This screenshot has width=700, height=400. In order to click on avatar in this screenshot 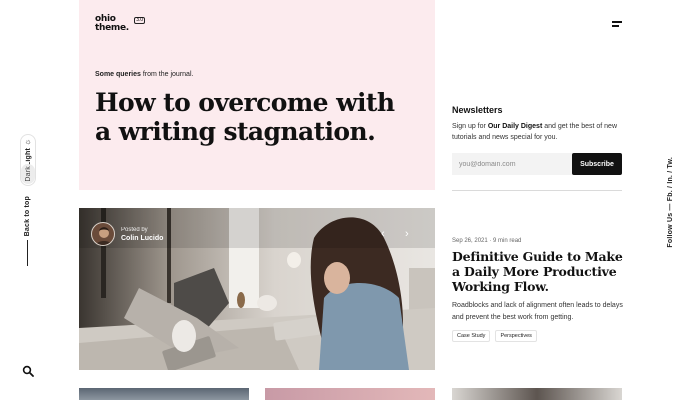, I will do `click(103, 234)`.